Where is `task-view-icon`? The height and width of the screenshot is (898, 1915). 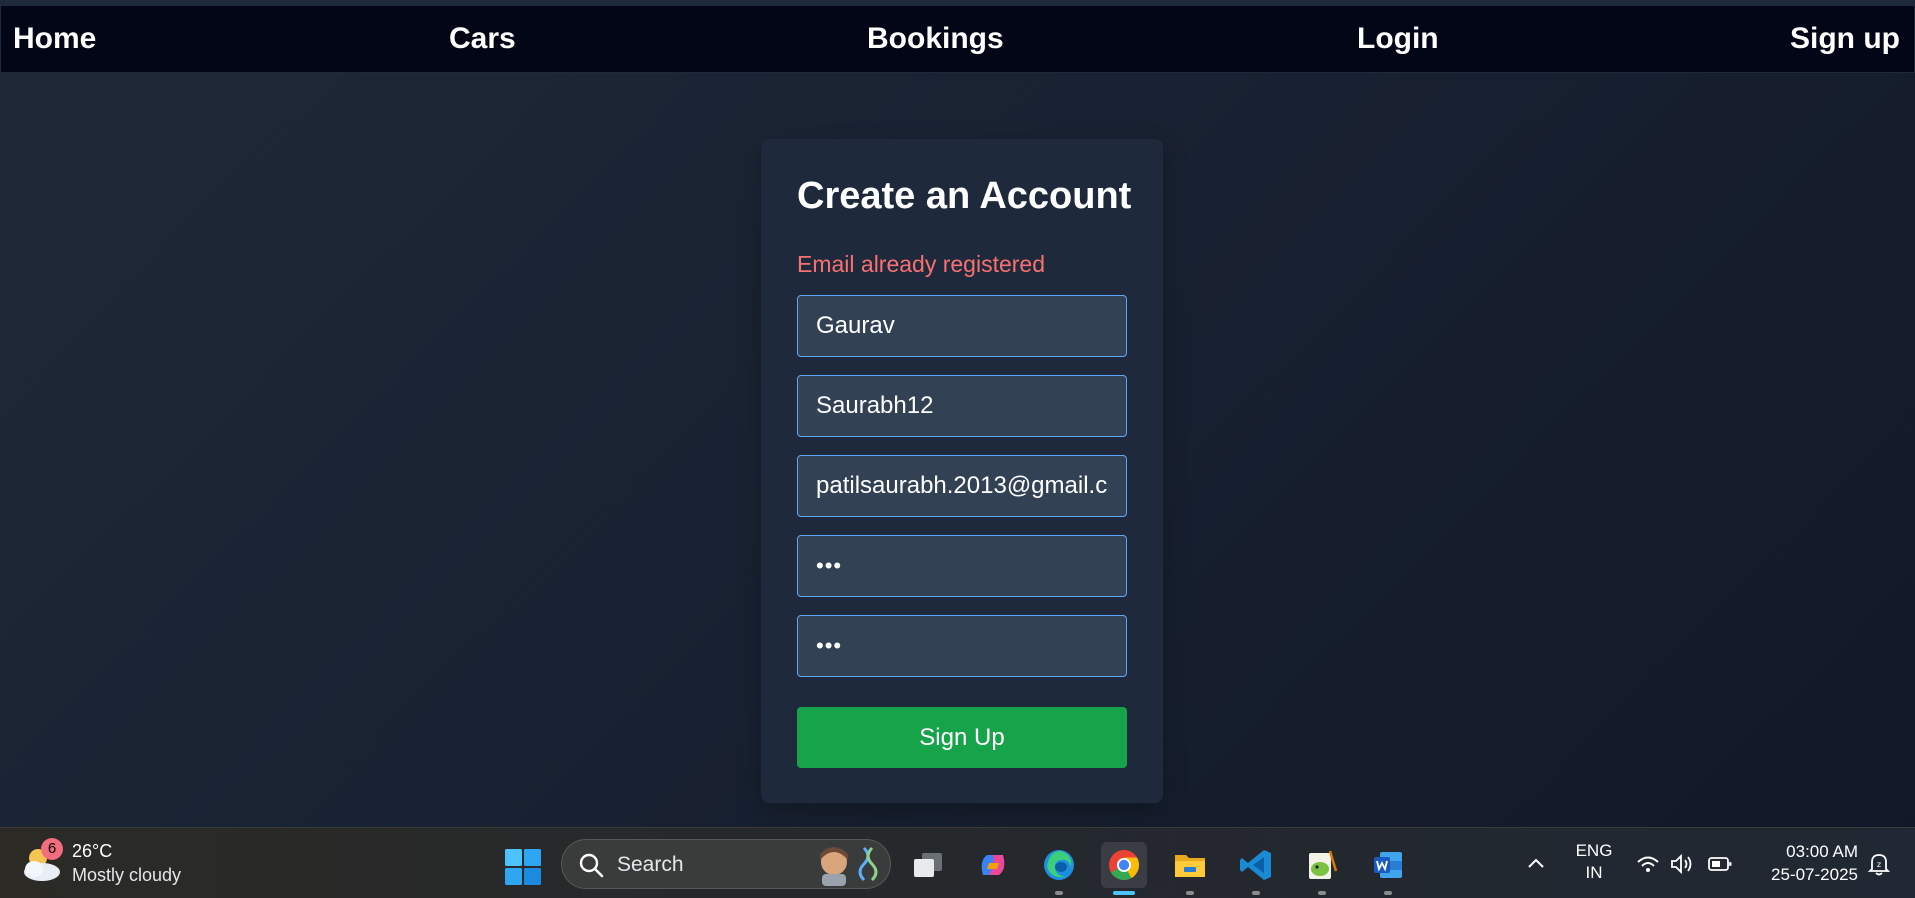 task-view-icon is located at coordinates (928, 865).